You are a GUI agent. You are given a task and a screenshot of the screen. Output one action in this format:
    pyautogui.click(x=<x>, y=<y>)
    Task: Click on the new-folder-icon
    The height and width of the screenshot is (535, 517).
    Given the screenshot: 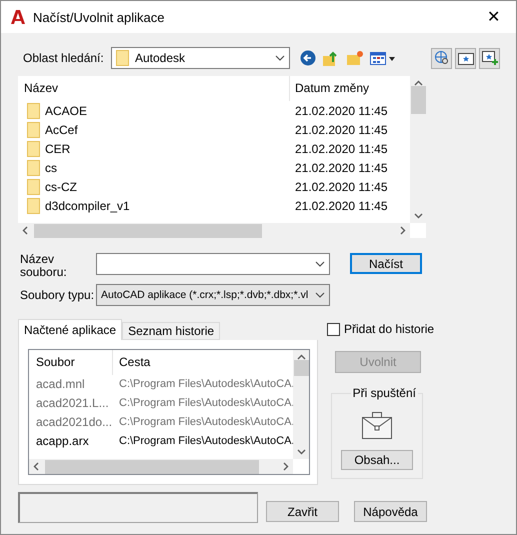 What is the action you would take?
    pyautogui.click(x=355, y=58)
    